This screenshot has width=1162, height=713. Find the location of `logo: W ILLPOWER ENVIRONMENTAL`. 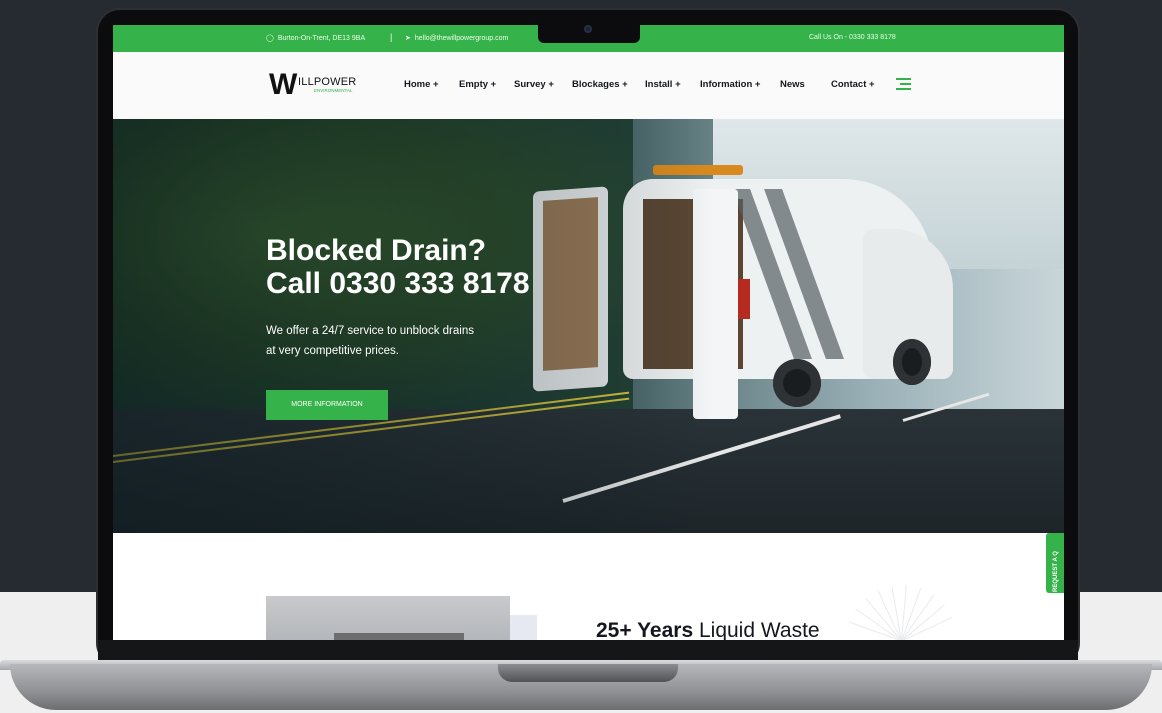

logo: W ILLPOWER ENVIRONMENTAL is located at coordinates (316, 85).